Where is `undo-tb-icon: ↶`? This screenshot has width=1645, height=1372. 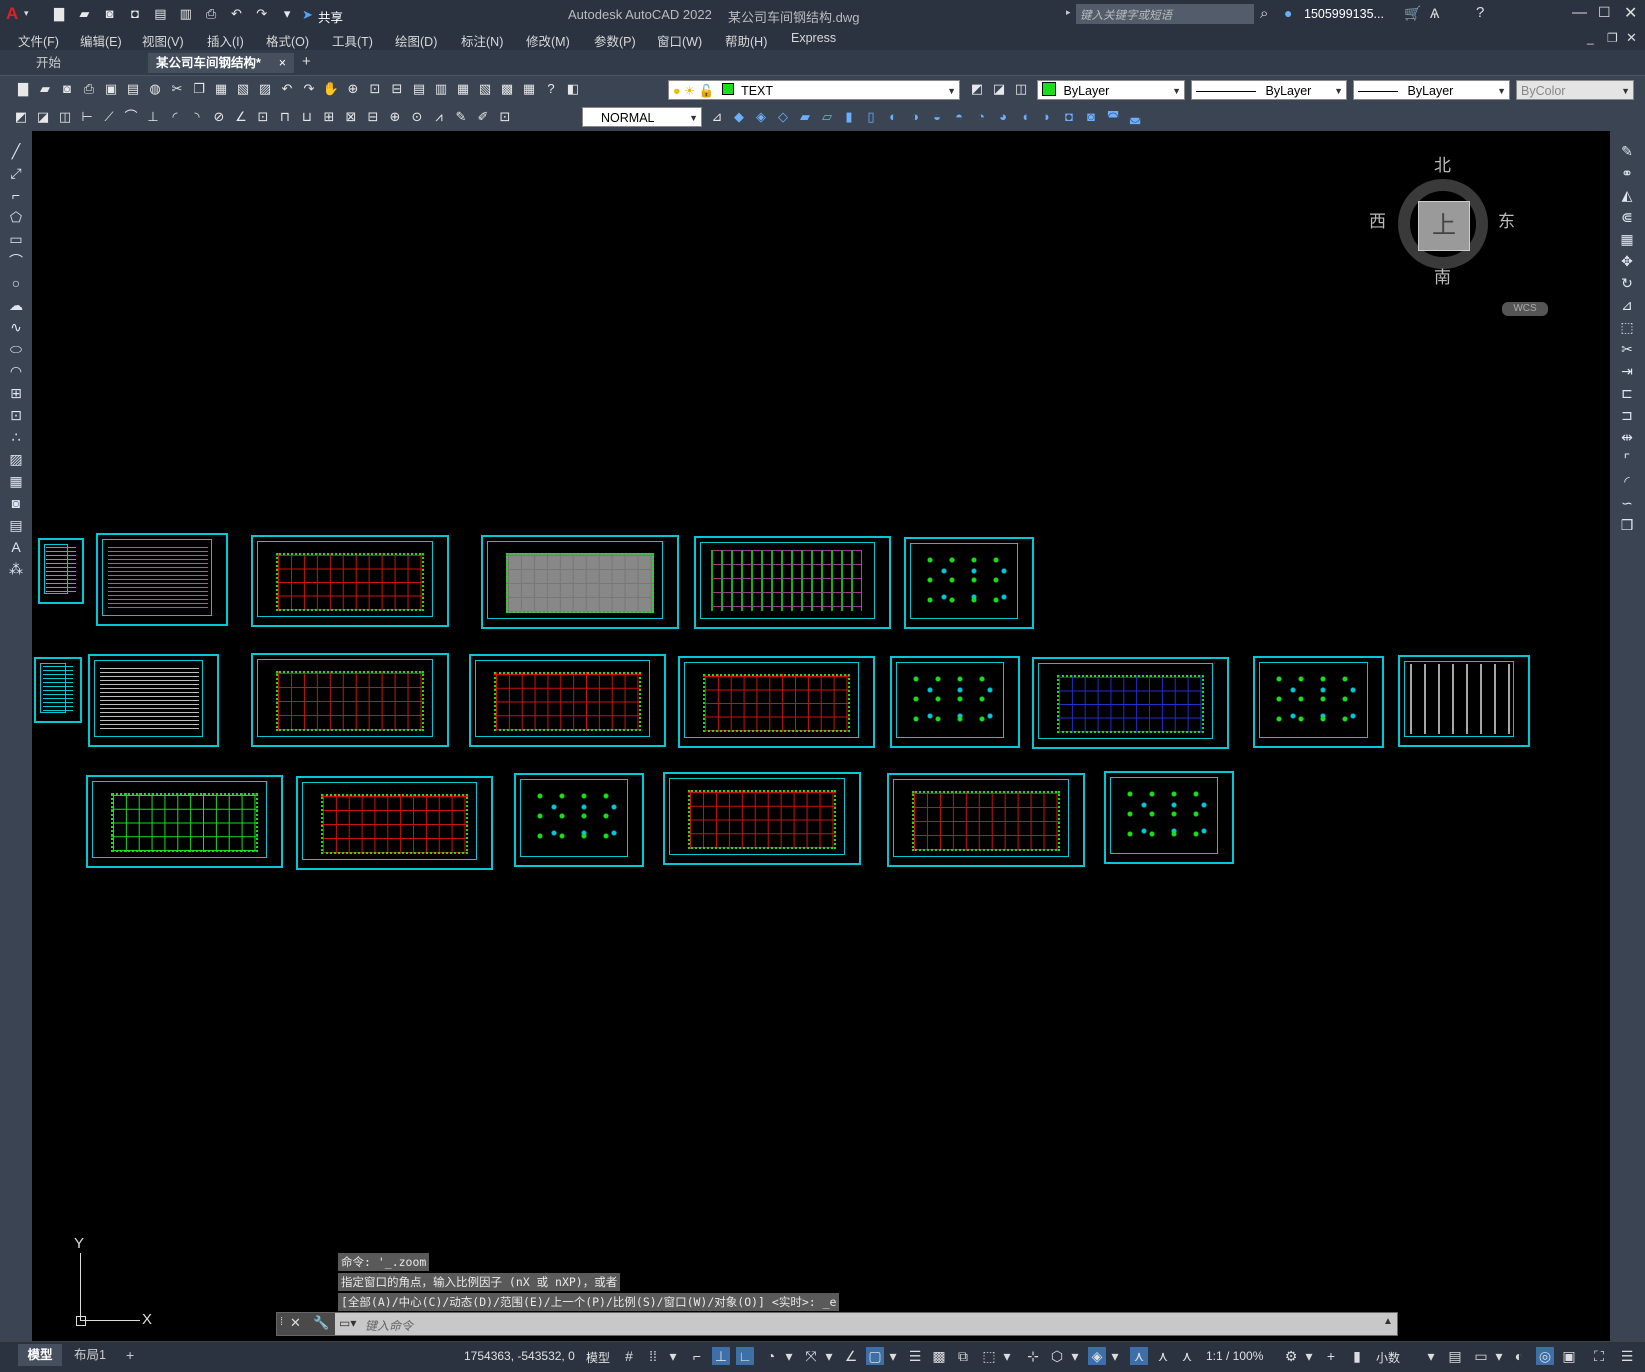
undo-tb-icon: ↶ is located at coordinates (287, 89).